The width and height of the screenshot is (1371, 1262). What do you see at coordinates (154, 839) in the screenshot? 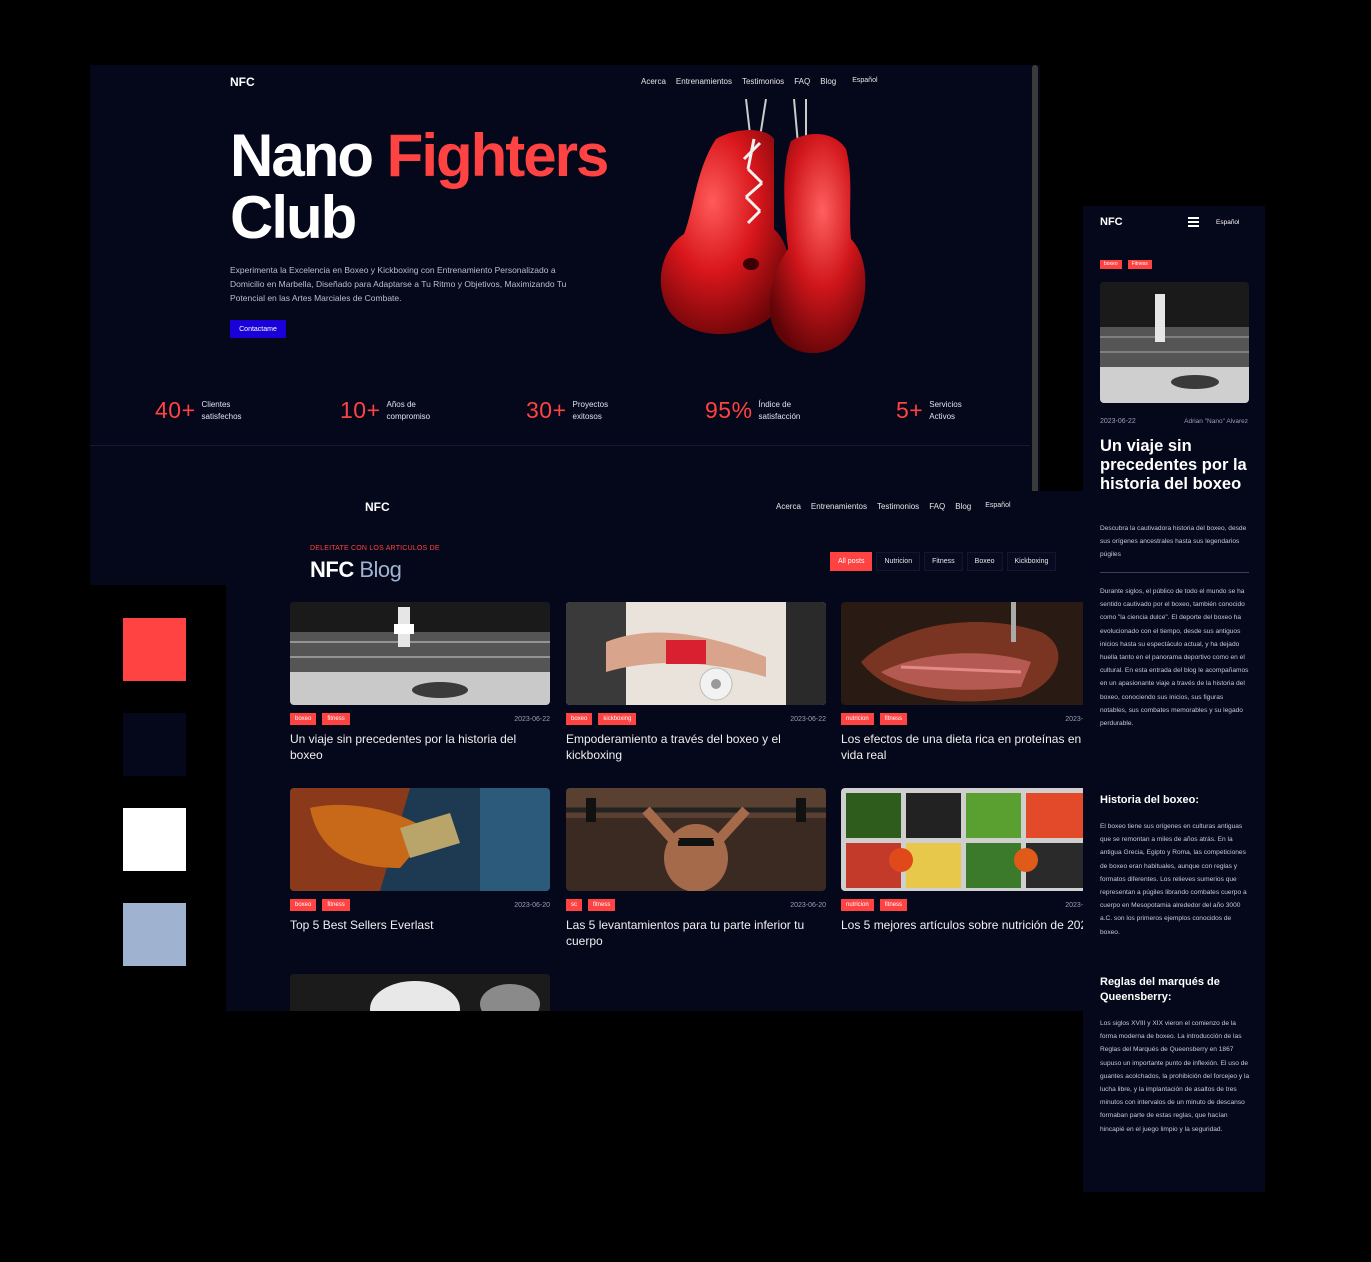
I see `palette-swatch-white` at bounding box center [154, 839].